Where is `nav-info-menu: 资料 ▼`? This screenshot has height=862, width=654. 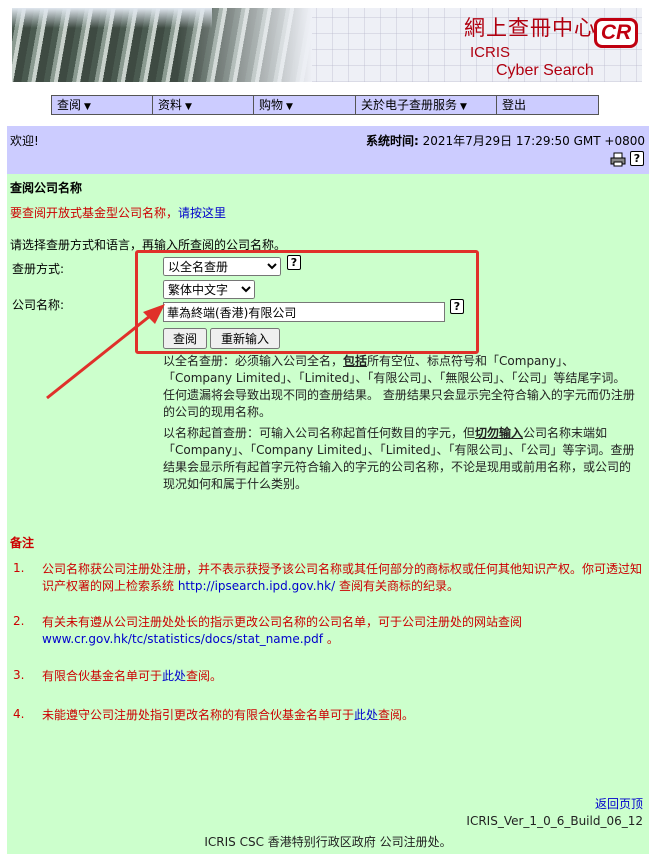
nav-info-menu: 资料 ▼ is located at coordinates (203, 105).